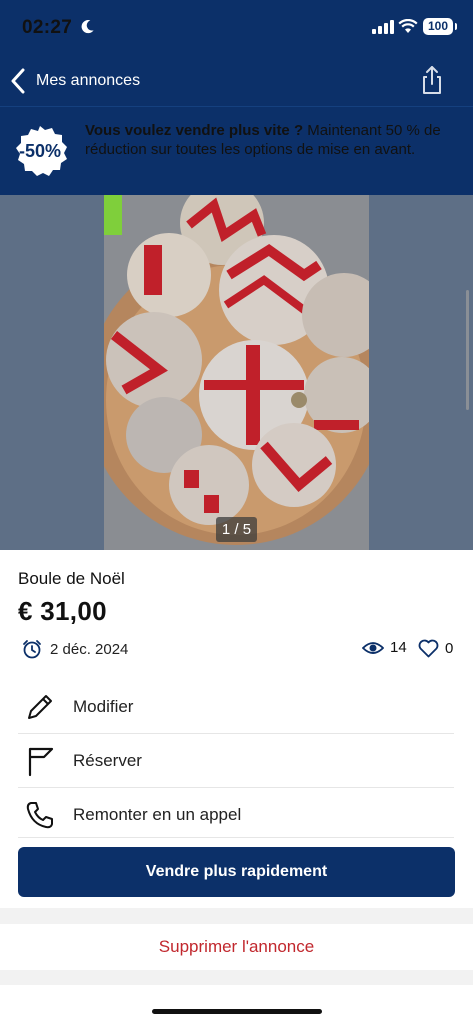 This screenshot has height=1024, width=473. What do you see at coordinates (32, 649) in the screenshot?
I see `clock-icon` at bounding box center [32, 649].